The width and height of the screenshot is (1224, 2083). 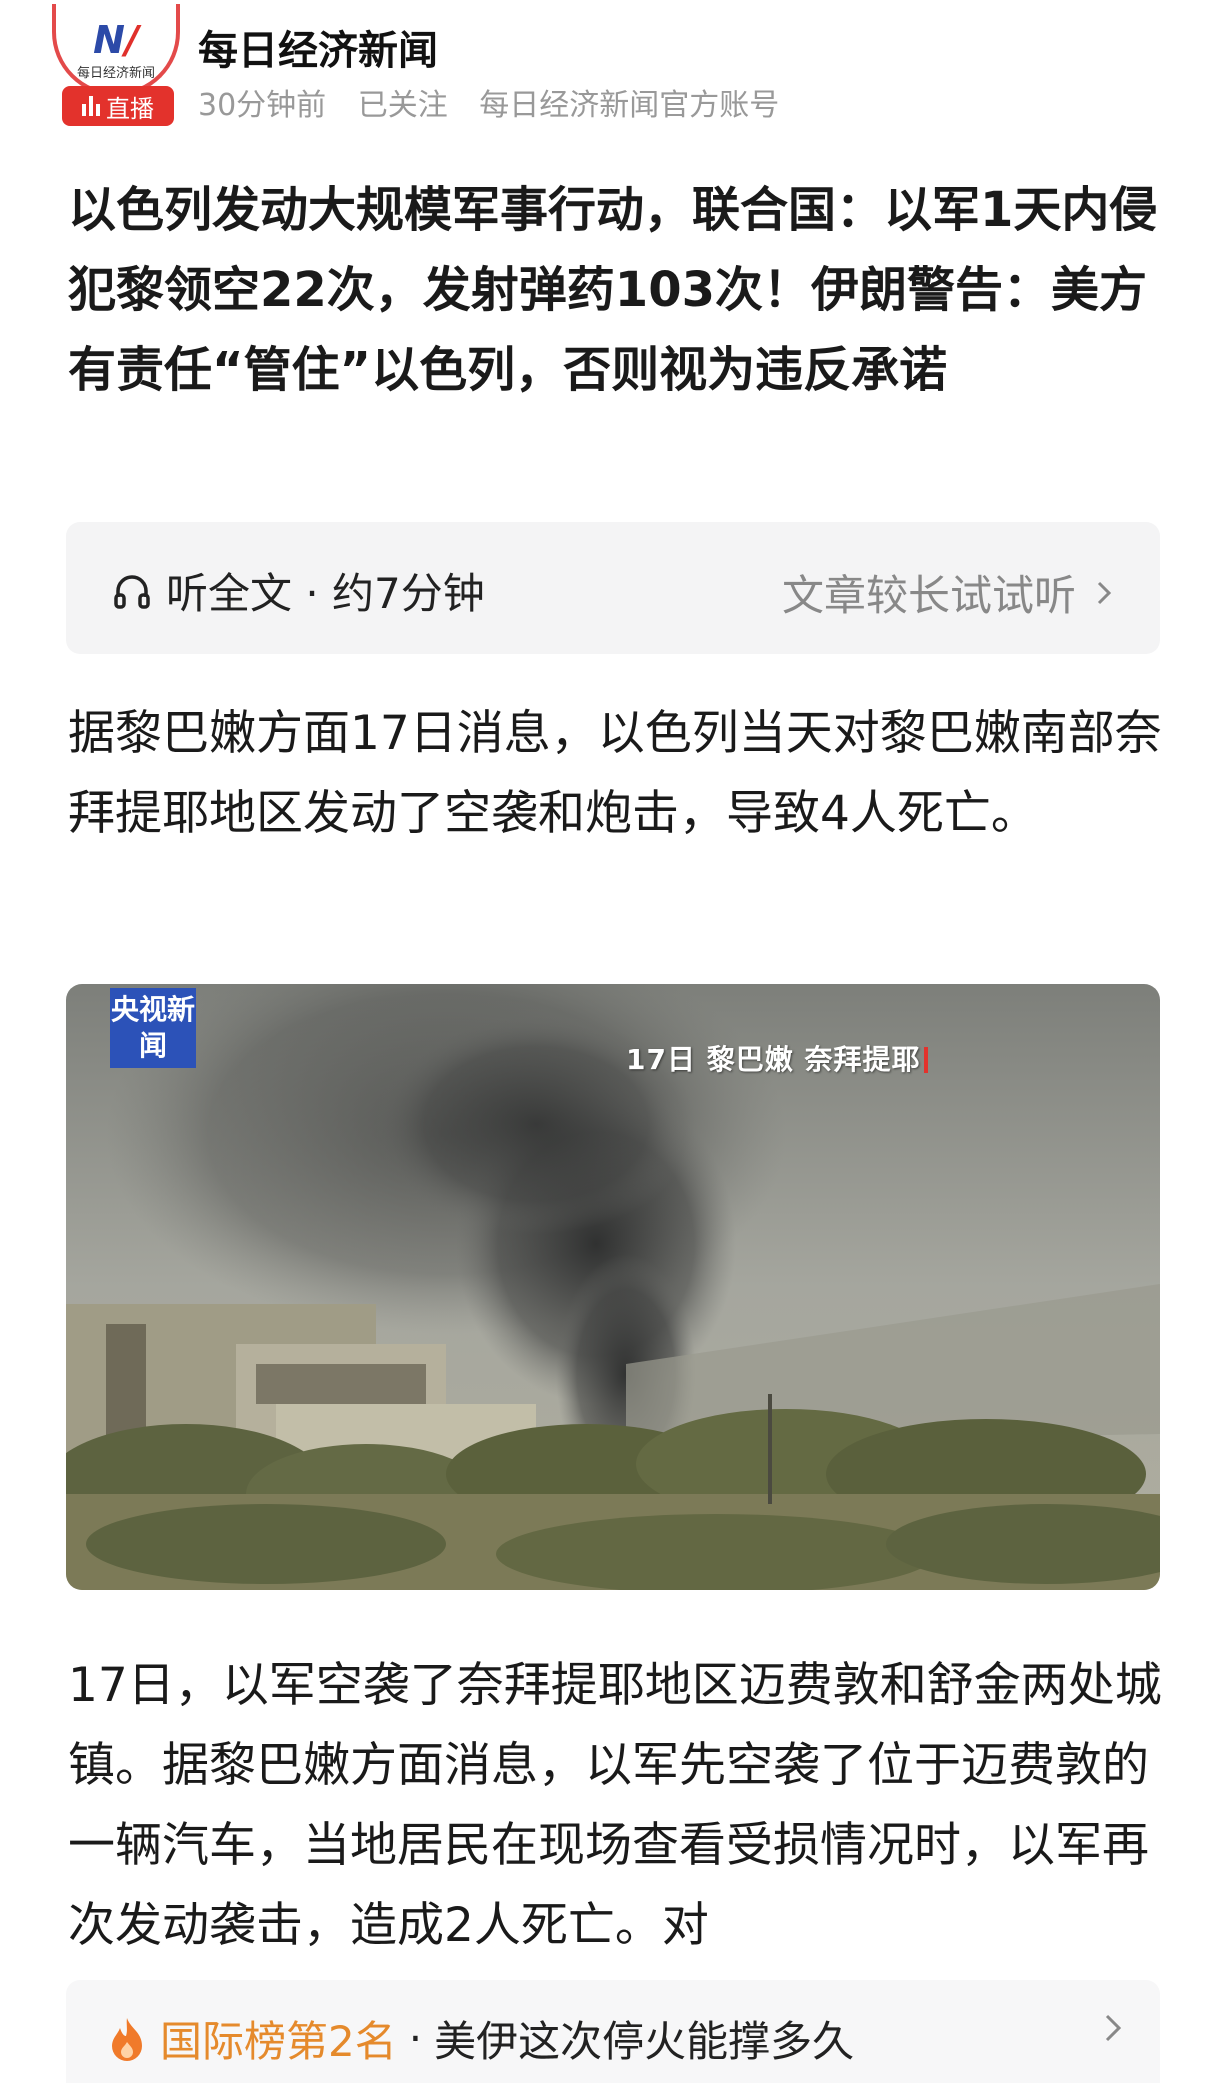 What do you see at coordinates (132, 591) in the screenshot?
I see `headphones-icon` at bounding box center [132, 591].